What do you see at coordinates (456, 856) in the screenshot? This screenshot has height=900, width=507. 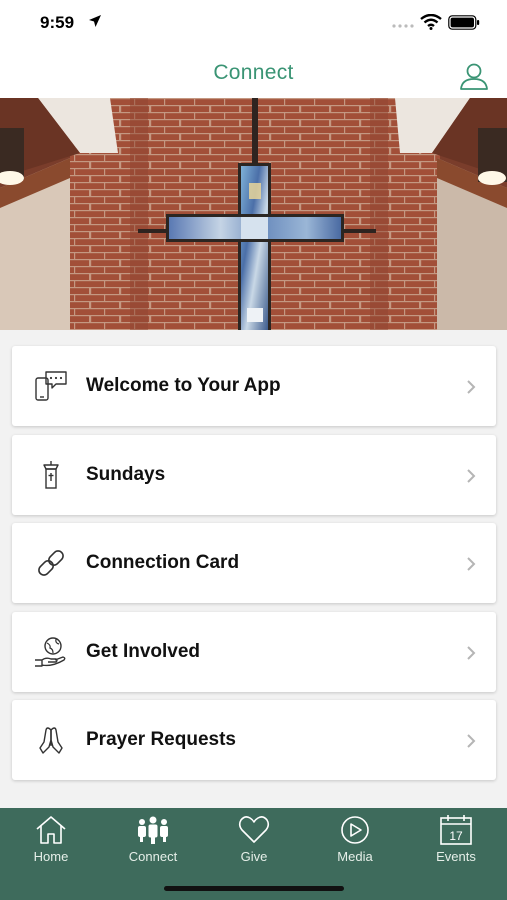 I see `tab-label: Events` at bounding box center [456, 856].